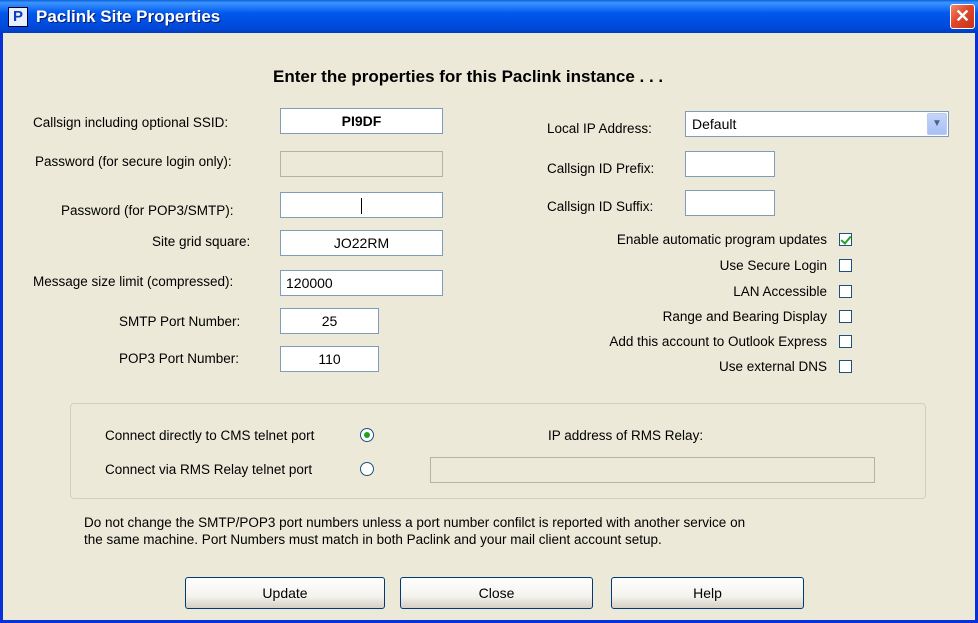 The image size is (978, 623). What do you see at coordinates (962, 16) in the screenshot?
I see `close-window-button: ✕` at bounding box center [962, 16].